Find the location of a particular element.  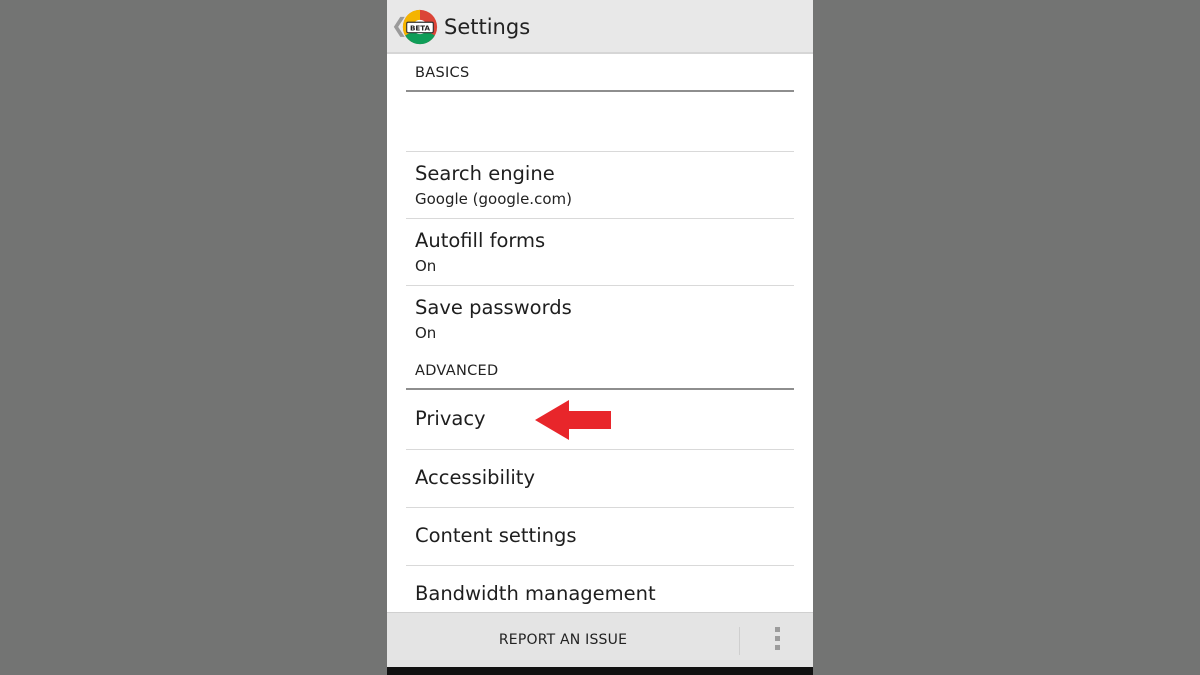

section-header-advanced: ADVANCED is located at coordinates (600, 371).